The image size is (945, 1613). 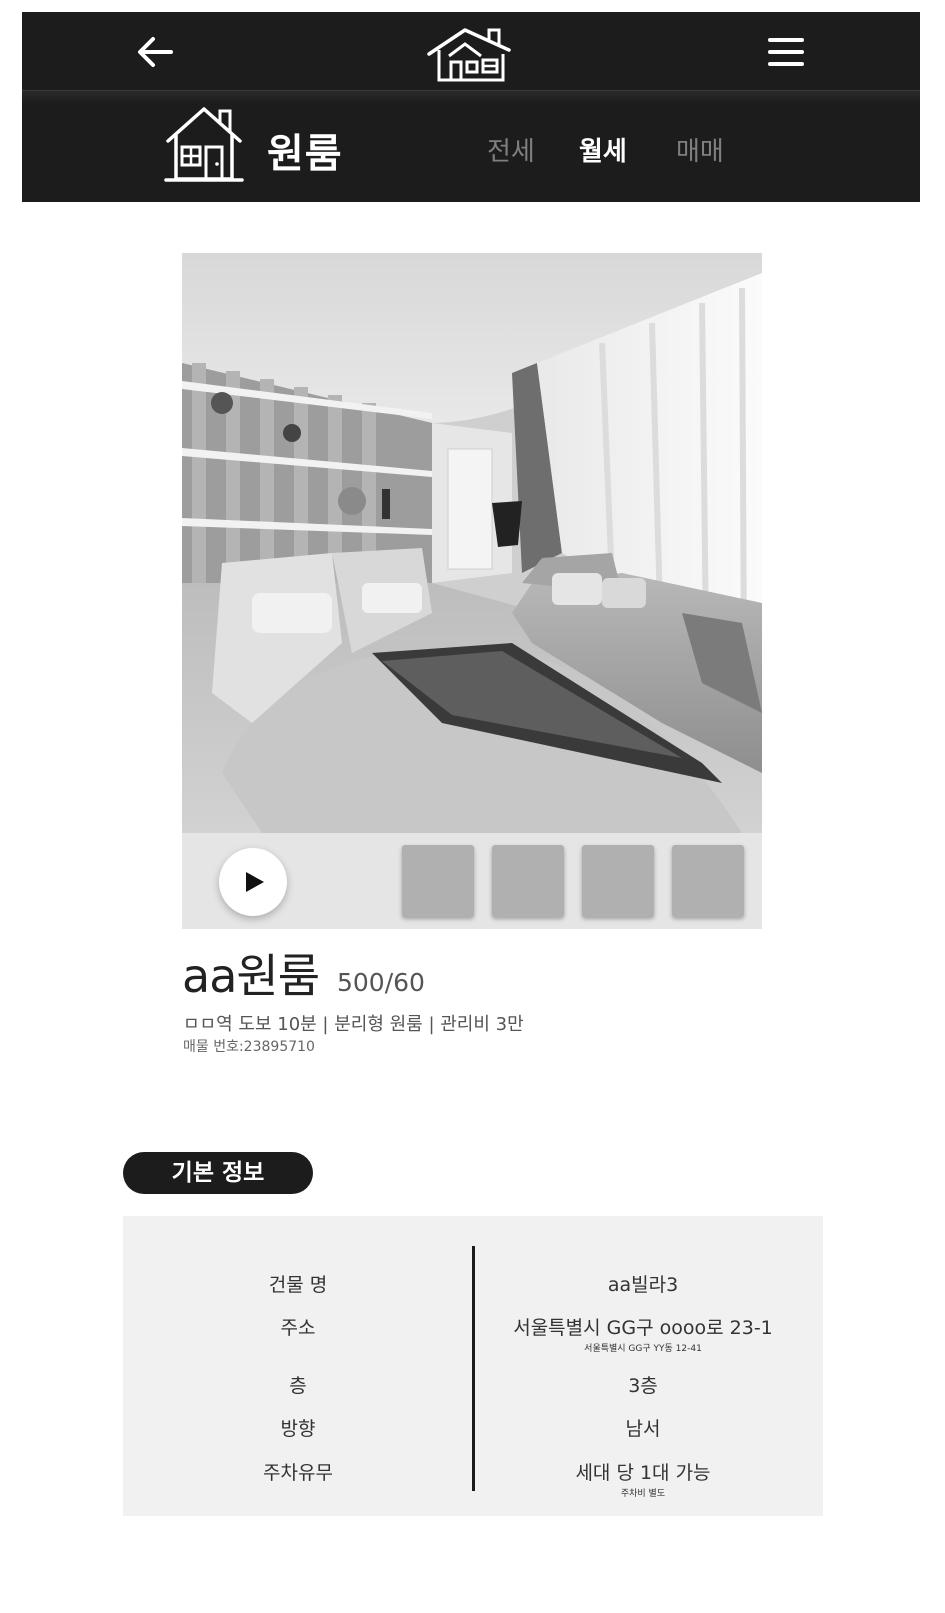 What do you see at coordinates (643, 1285) in the screenshot?
I see `info-value-building-name: aa빌라3` at bounding box center [643, 1285].